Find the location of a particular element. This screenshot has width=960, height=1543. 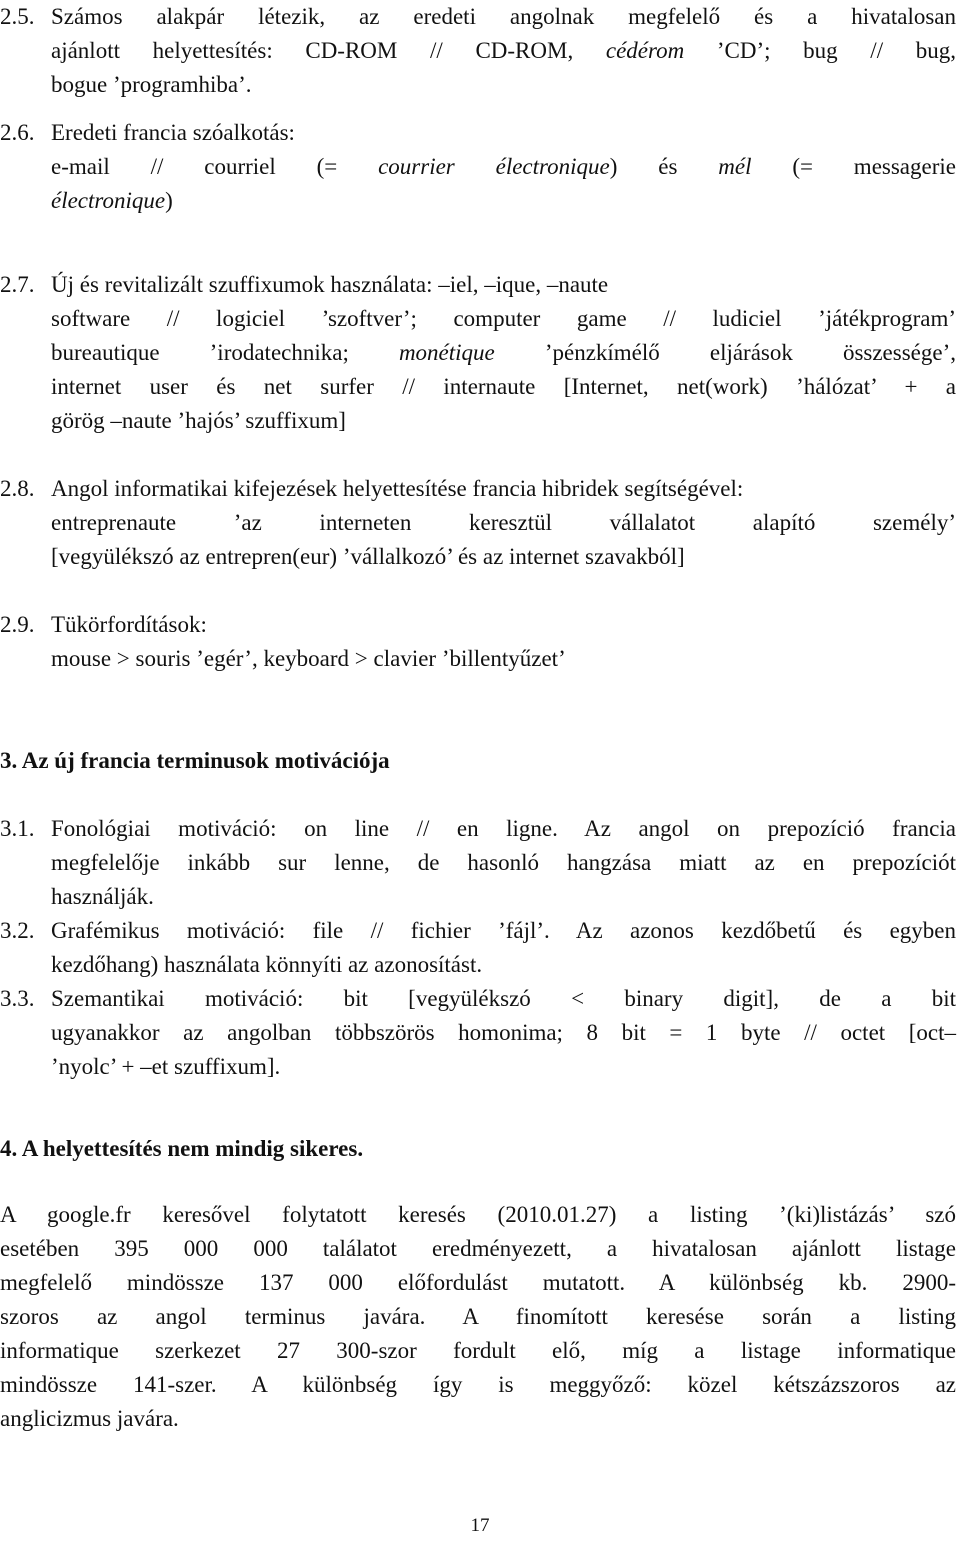

italic-term: mél is located at coordinates (735, 166).